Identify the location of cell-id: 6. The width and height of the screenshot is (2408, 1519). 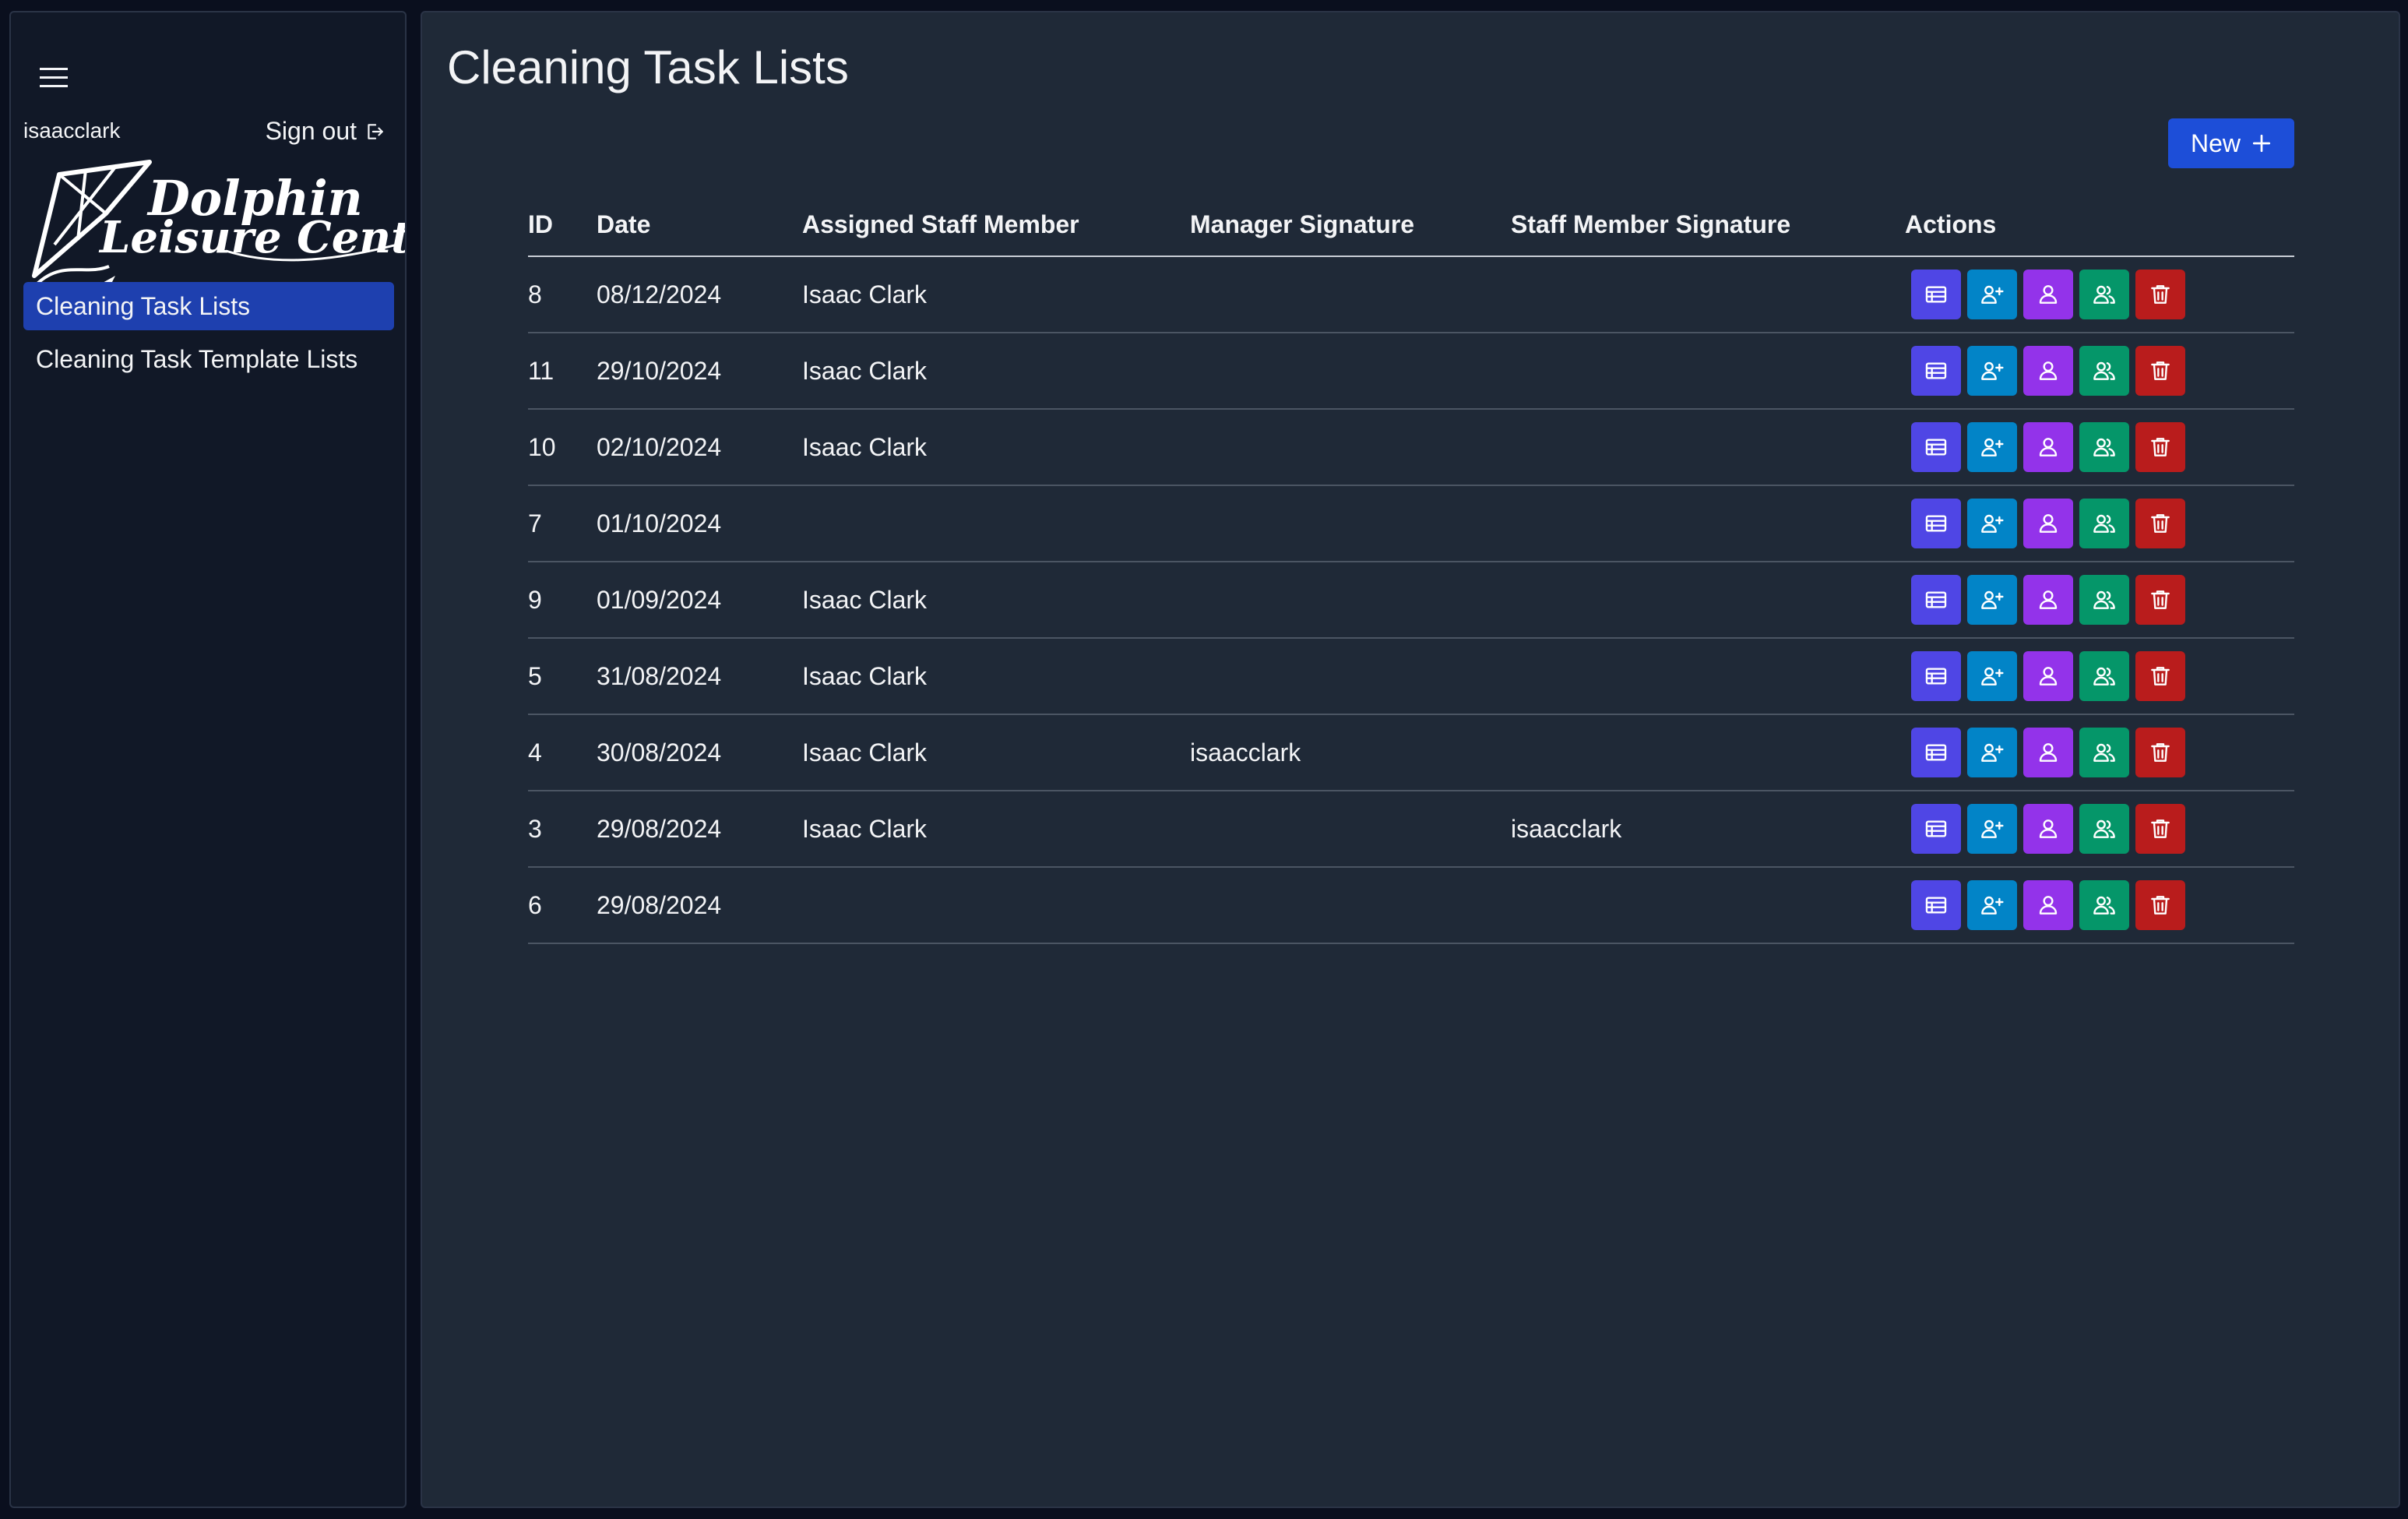
(562, 905).